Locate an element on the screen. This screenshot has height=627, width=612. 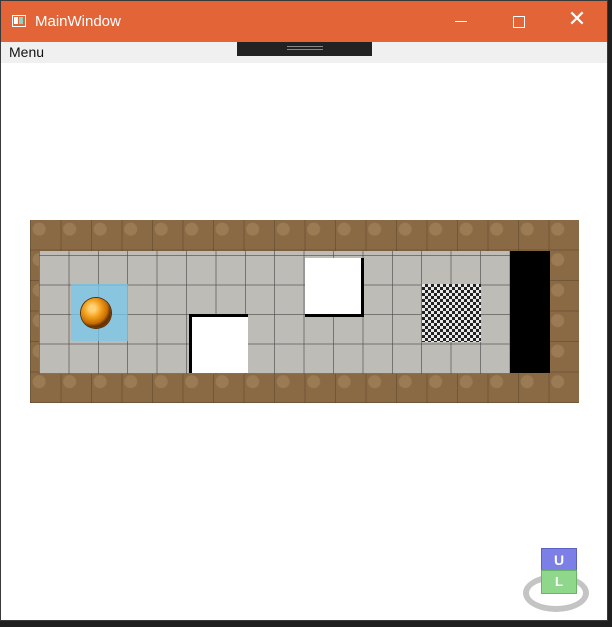
close-icon: ✕ is located at coordinates (577, 18).